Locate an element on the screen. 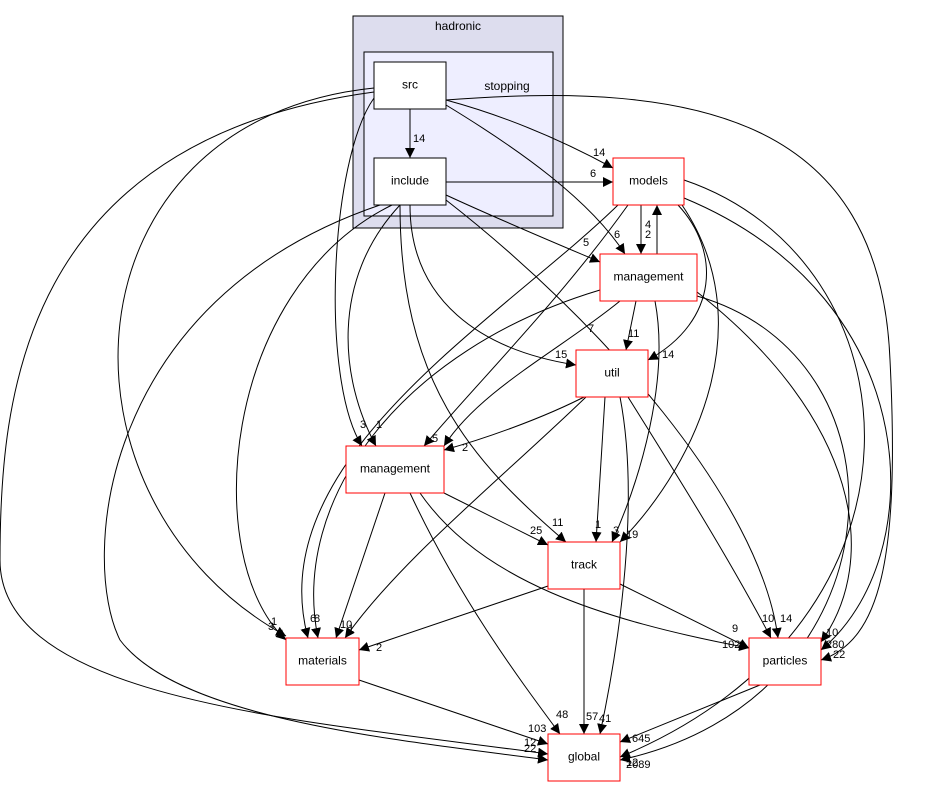  edge-management_core-to-global: 2089 is located at coordinates (734, 533).